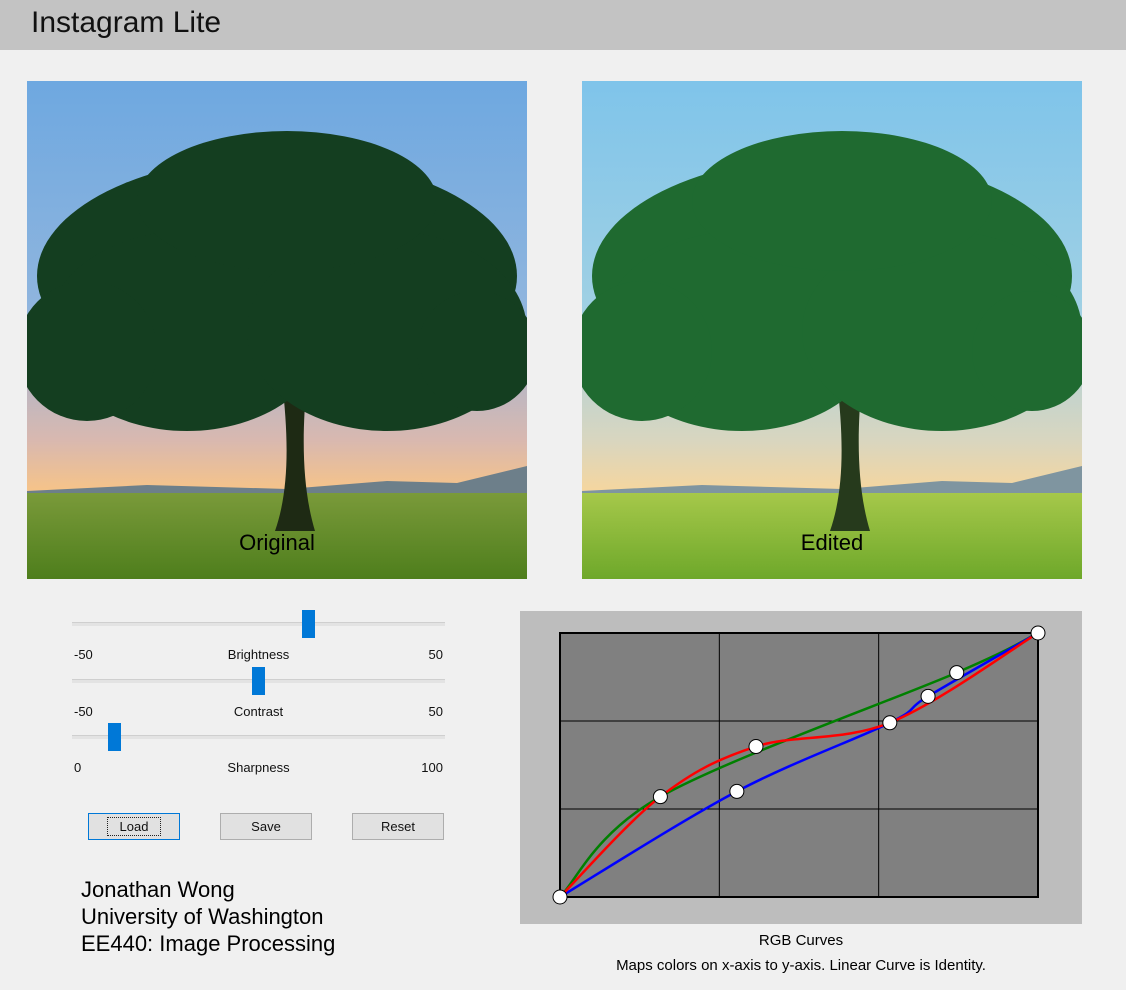 The width and height of the screenshot is (1126, 990). I want to click on original-label: Original, so click(277, 542).